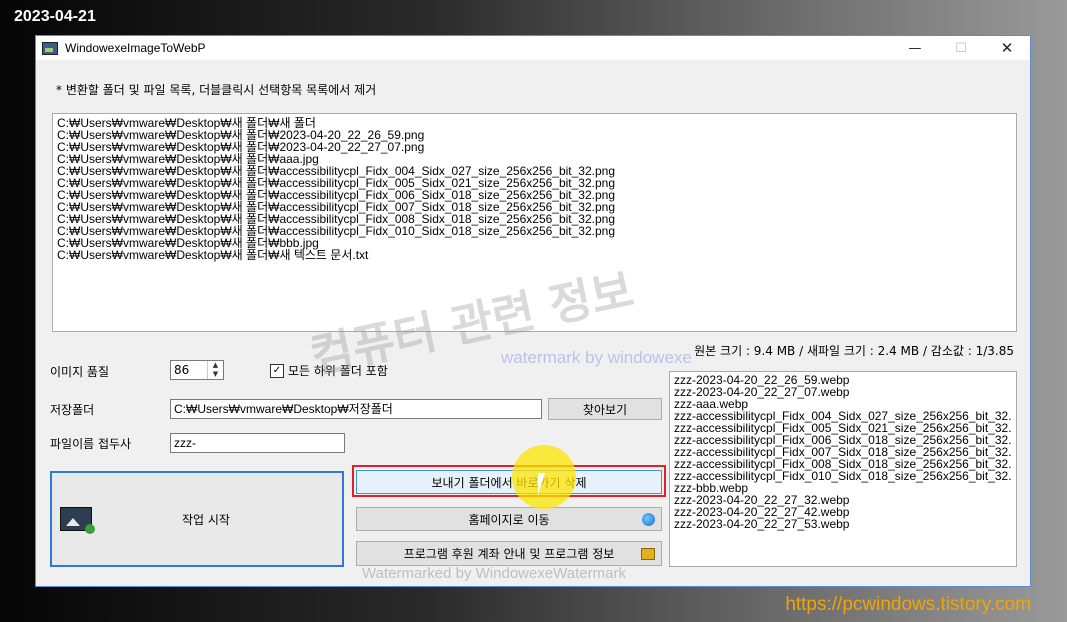 The width and height of the screenshot is (1067, 622). What do you see at coordinates (541, 484) in the screenshot?
I see `mouse-pointer-icon` at bounding box center [541, 484].